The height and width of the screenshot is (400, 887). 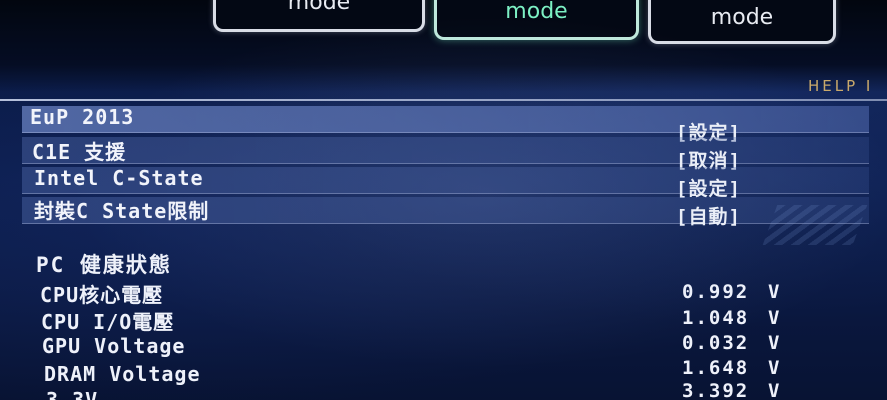 What do you see at coordinates (774, 390) in the screenshot?
I see `3v3-voltage-unit: V` at bounding box center [774, 390].